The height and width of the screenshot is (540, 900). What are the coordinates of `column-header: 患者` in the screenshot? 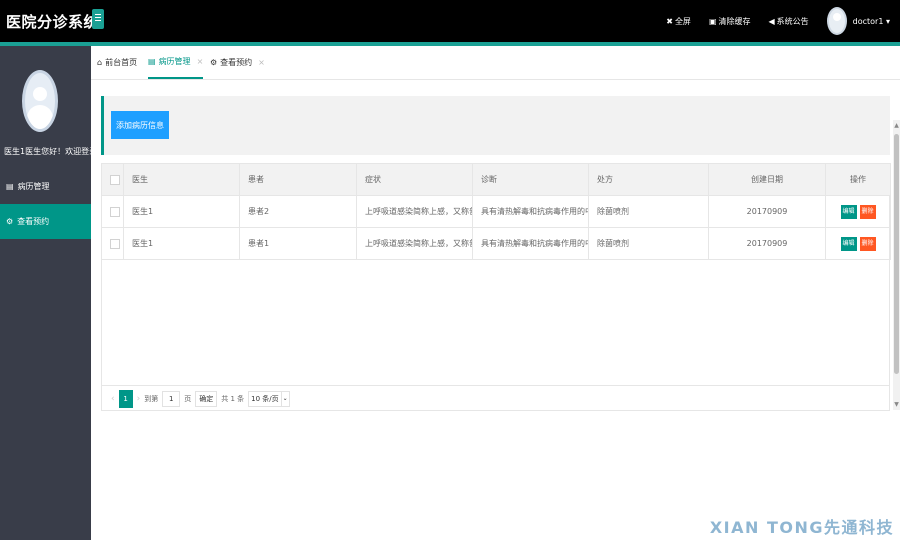 It's located at (298, 179).